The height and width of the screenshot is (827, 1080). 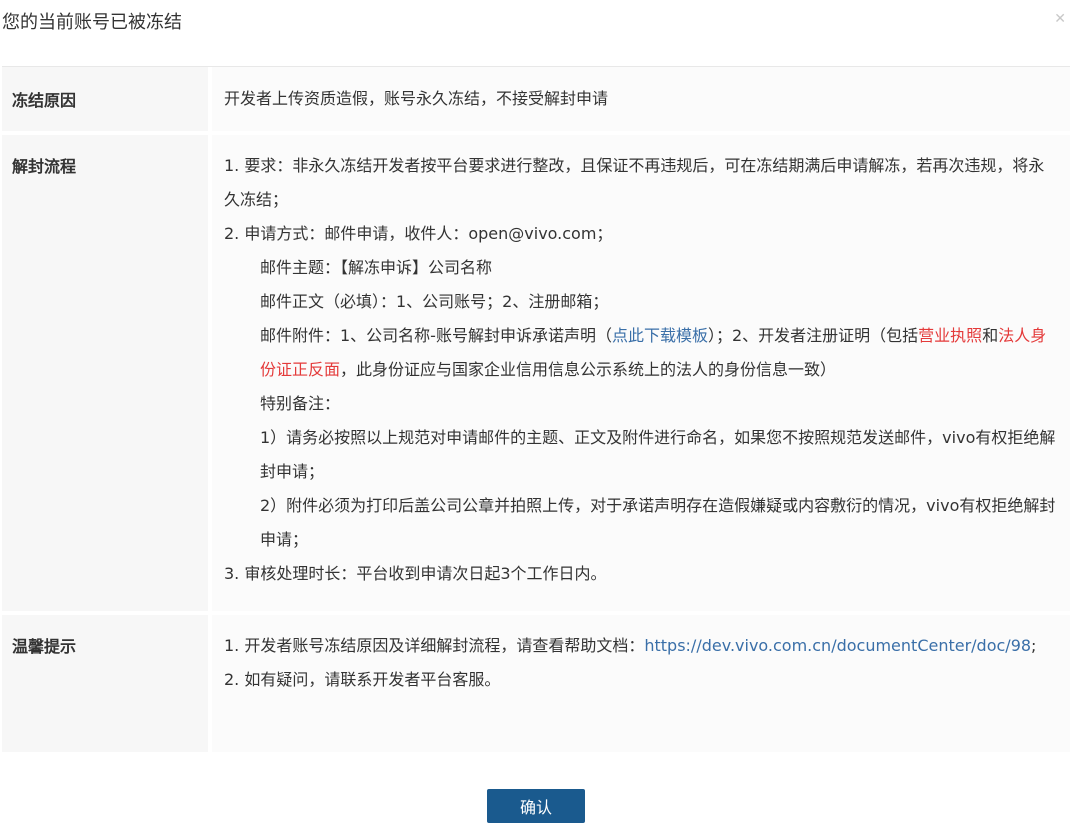 I want to click on attachment-suffix: ，此身份证应与国家企业信用信息公示系统上的法人的身份信息一致）, so click(x=588, y=369).